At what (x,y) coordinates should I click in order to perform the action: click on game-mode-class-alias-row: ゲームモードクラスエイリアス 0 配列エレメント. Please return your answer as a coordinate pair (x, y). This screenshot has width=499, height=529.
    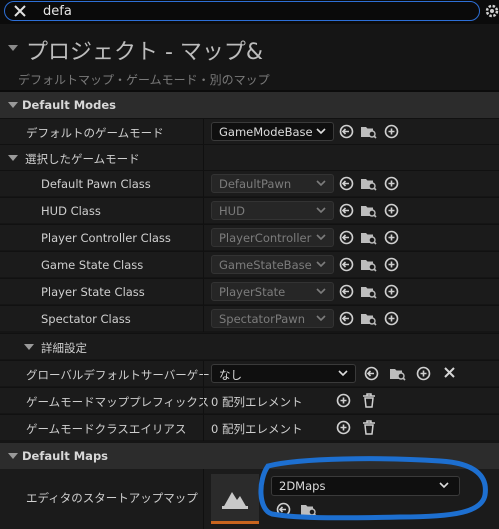
    Looking at the image, I should click on (249, 427).